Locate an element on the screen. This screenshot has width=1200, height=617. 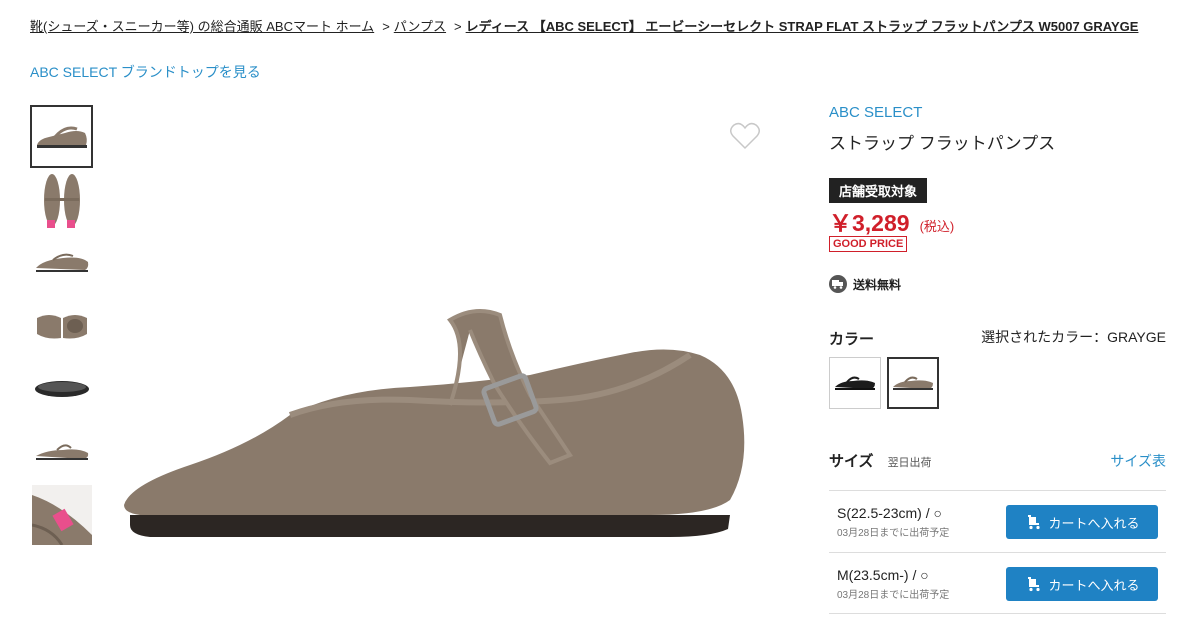
thumbnail-top is located at coordinates (61, 199).